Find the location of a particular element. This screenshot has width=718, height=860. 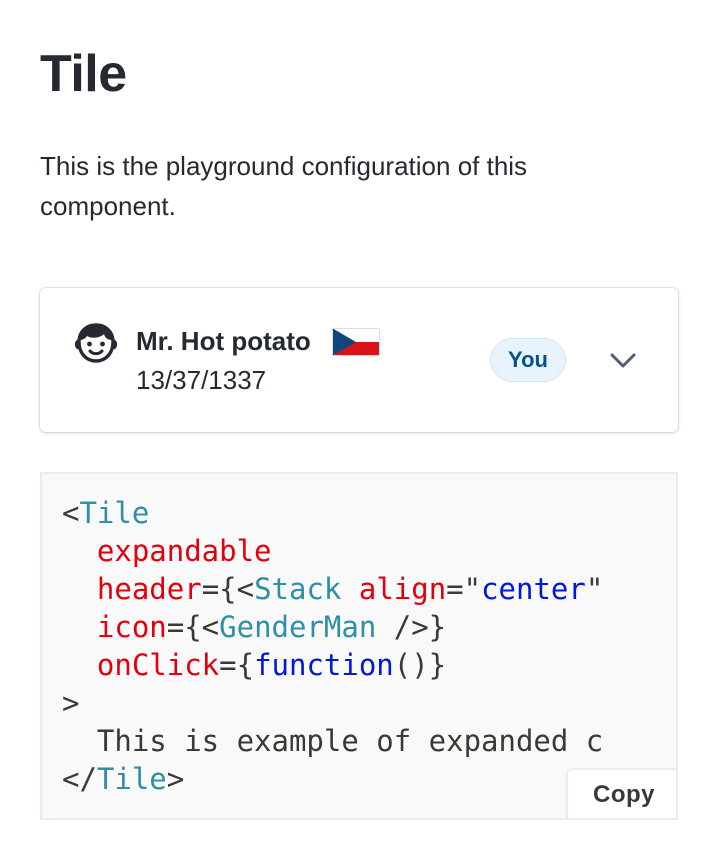

code-text-token: " is located at coordinates (594, 589).